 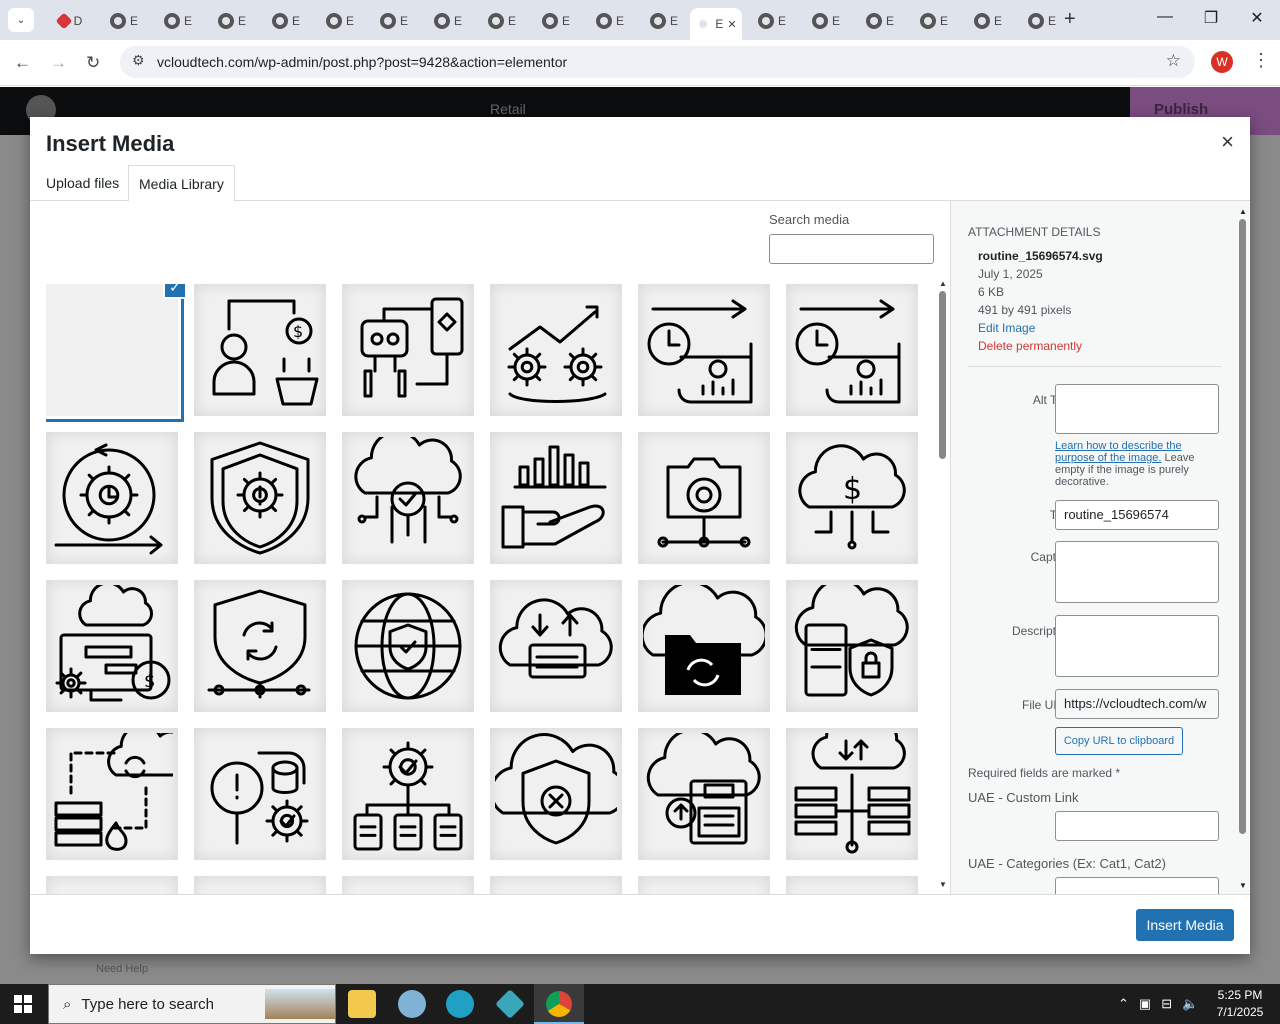 What do you see at coordinates (1137, 826) in the screenshot?
I see `uae-custom-link-field` at bounding box center [1137, 826].